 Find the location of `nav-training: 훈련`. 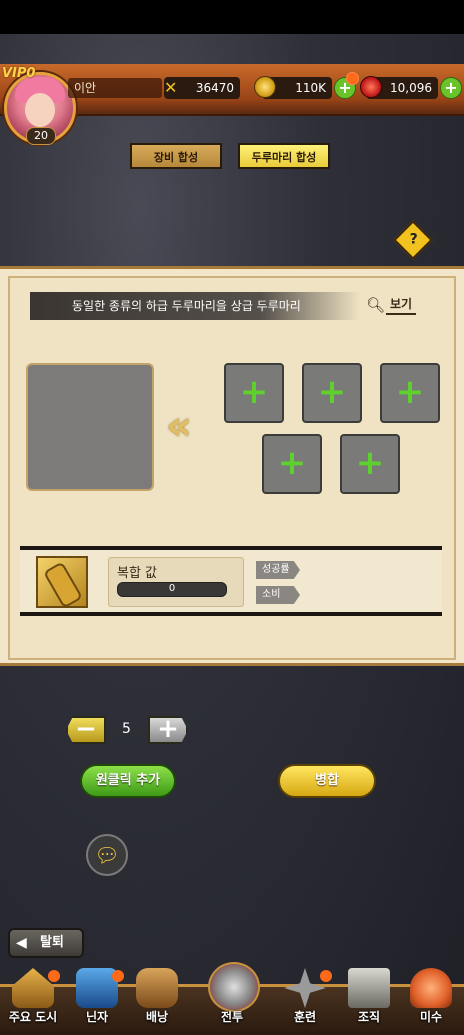

nav-training: 훈련 is located at coordinates (305, 998).